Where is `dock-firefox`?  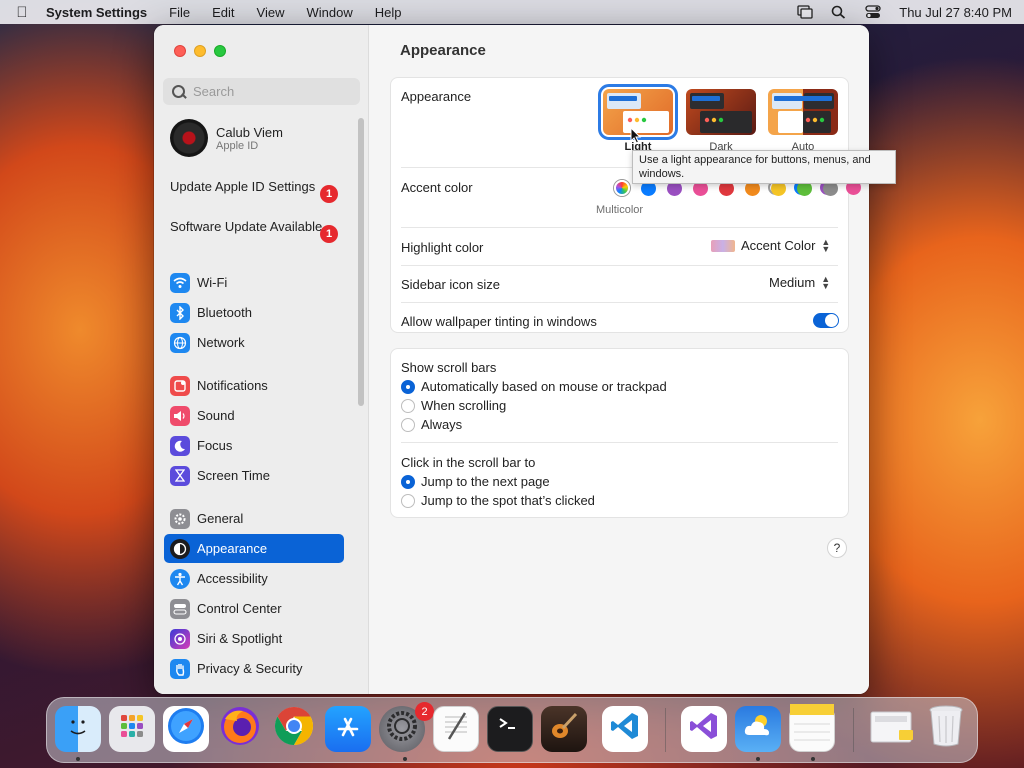 dock-firefox is located at coordinates (240, 729).